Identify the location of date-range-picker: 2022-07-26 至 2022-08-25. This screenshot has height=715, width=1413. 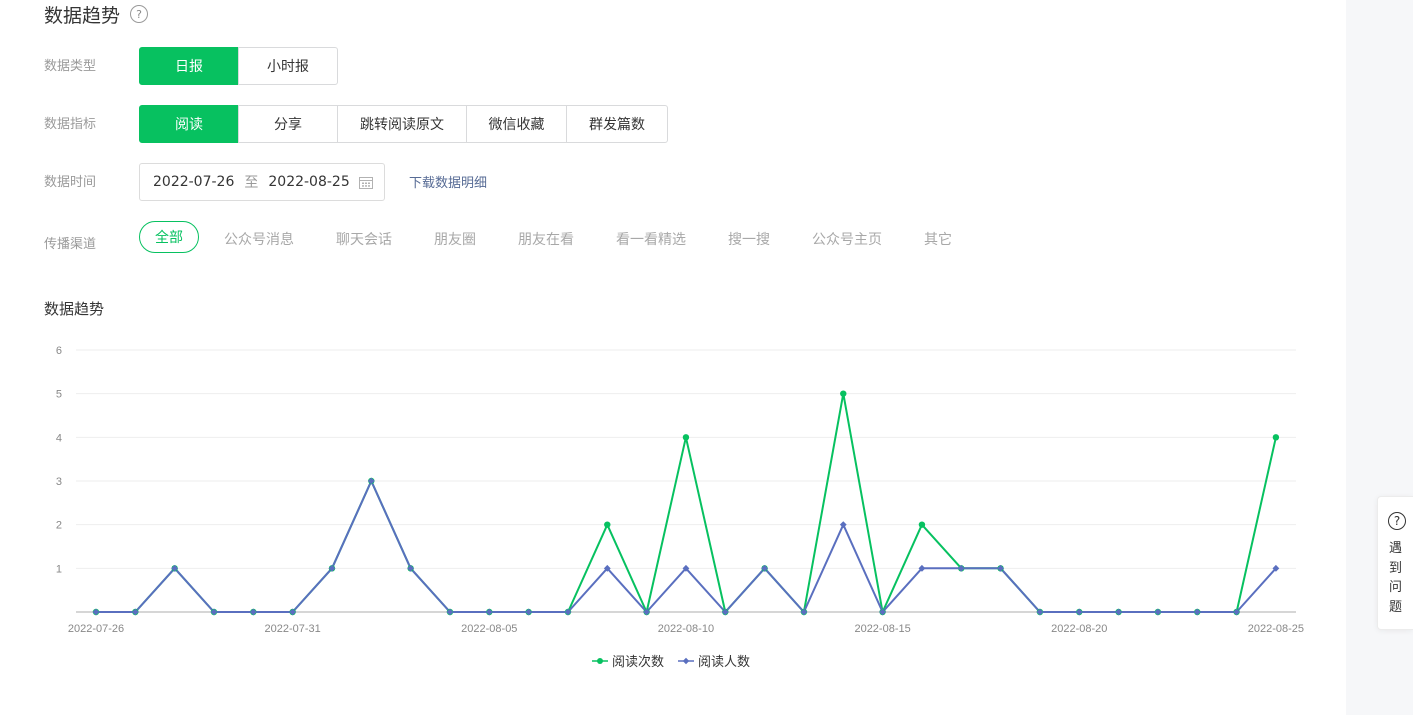
(262, 182).